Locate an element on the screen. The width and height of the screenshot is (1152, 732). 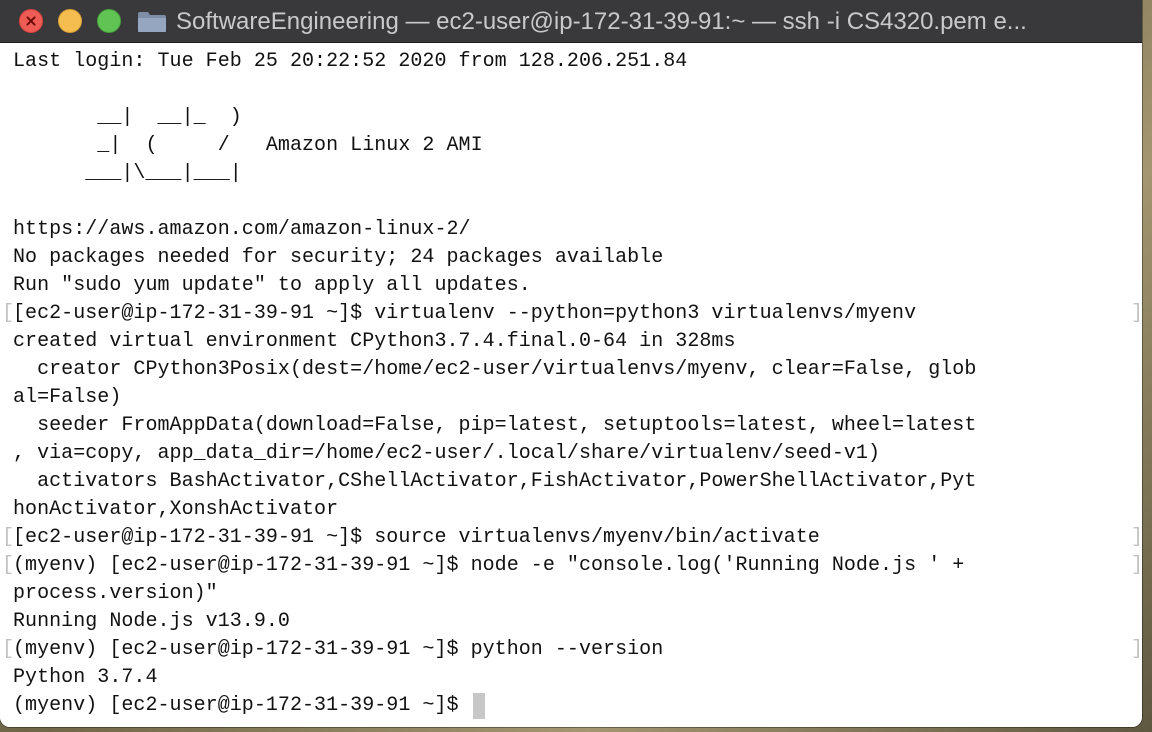
minimize-icon is located at coordinates (70, 21).